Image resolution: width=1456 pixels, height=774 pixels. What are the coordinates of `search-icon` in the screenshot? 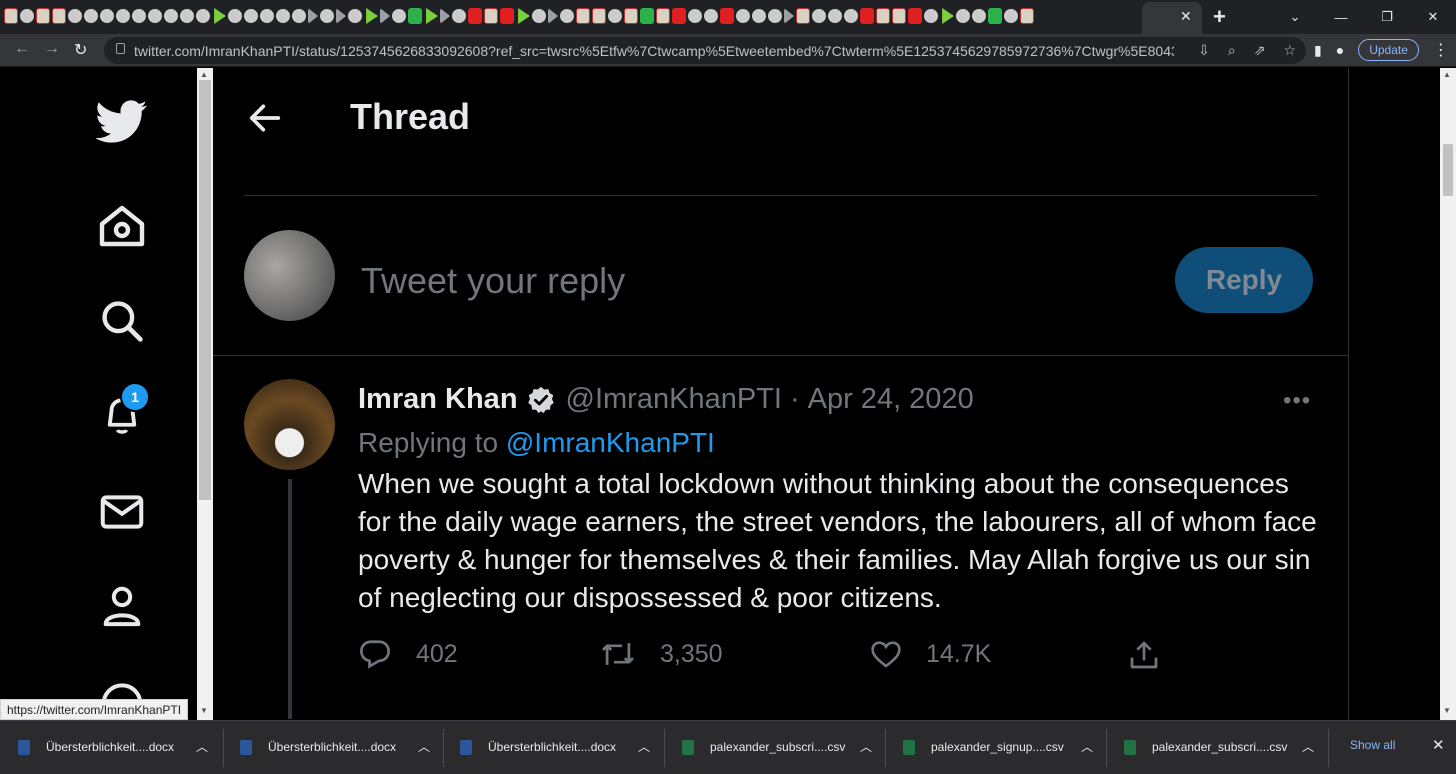 It's located at (122, 321).